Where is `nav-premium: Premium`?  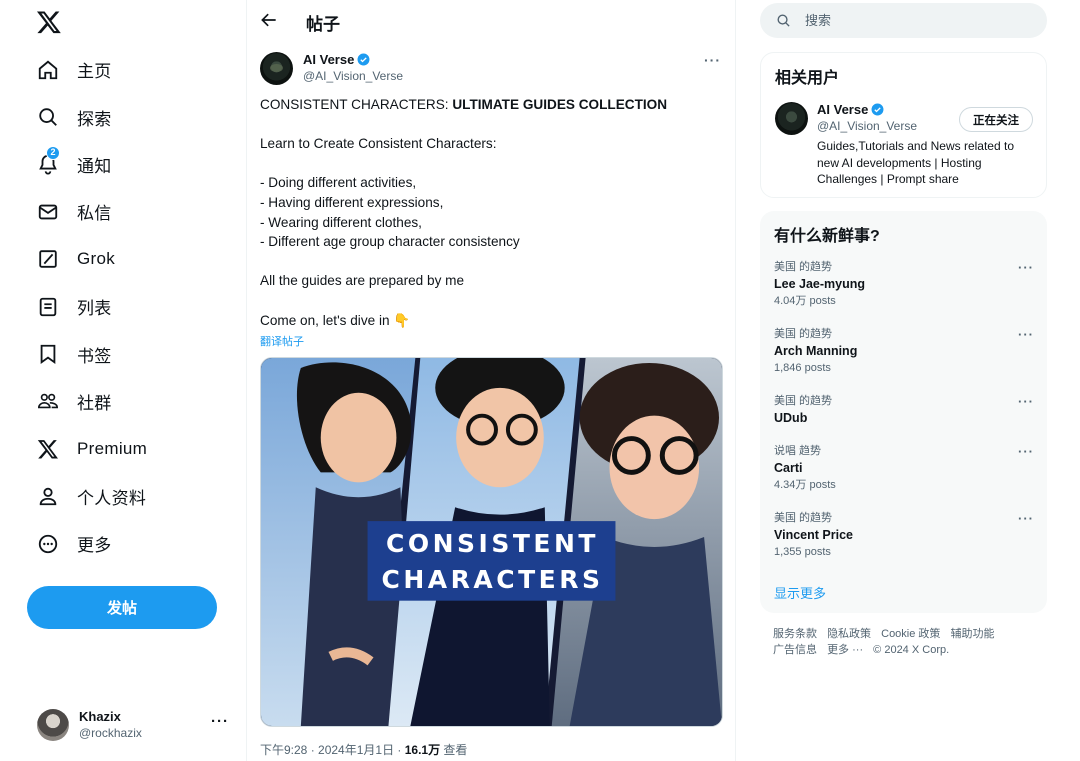 nav-premium: Premium is located at coordinates (85, 448).